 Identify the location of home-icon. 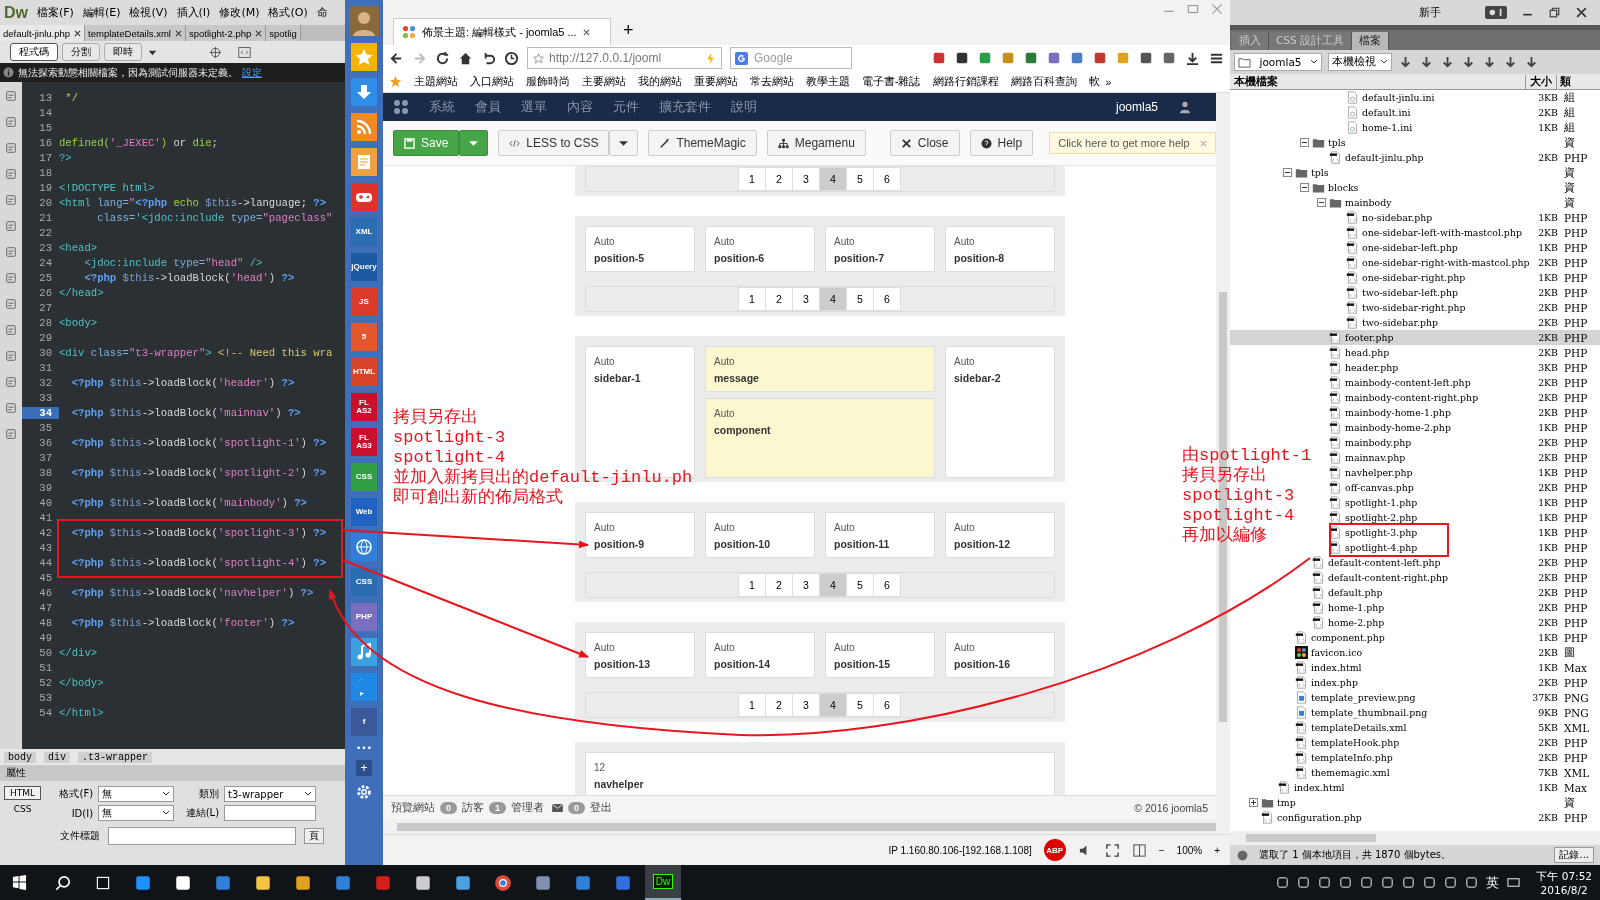
(465, 58).